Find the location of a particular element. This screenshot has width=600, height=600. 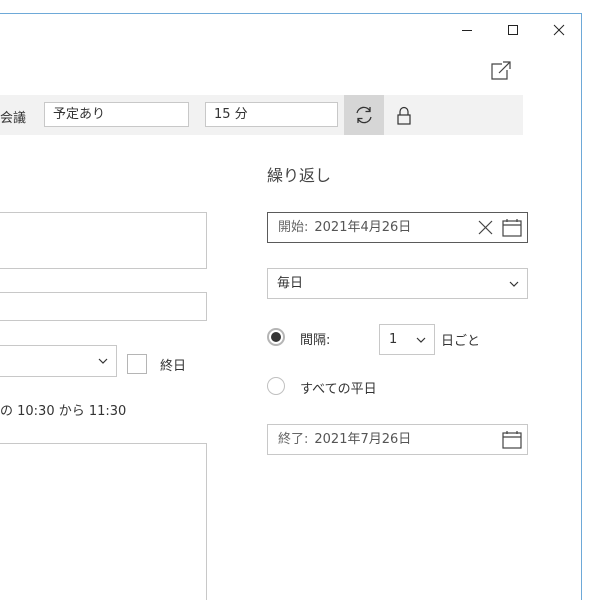

radio-dot is located at coordinates (276, 337).